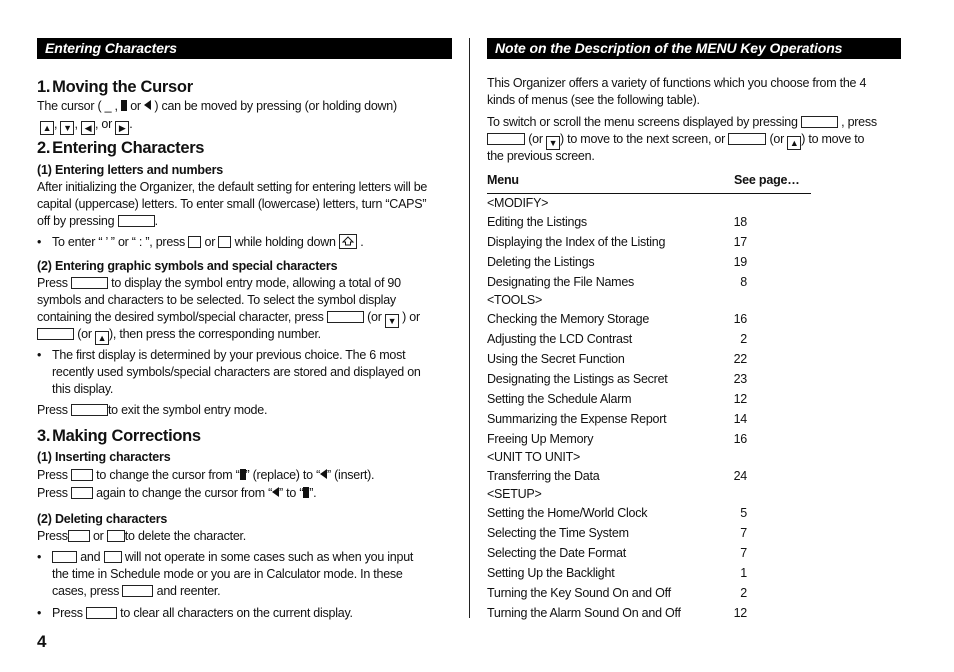  Describe the element at coordinates (649, 339) in the screenshot. I see `table-row: Adjusting the LCD Contrast 2` at that location.